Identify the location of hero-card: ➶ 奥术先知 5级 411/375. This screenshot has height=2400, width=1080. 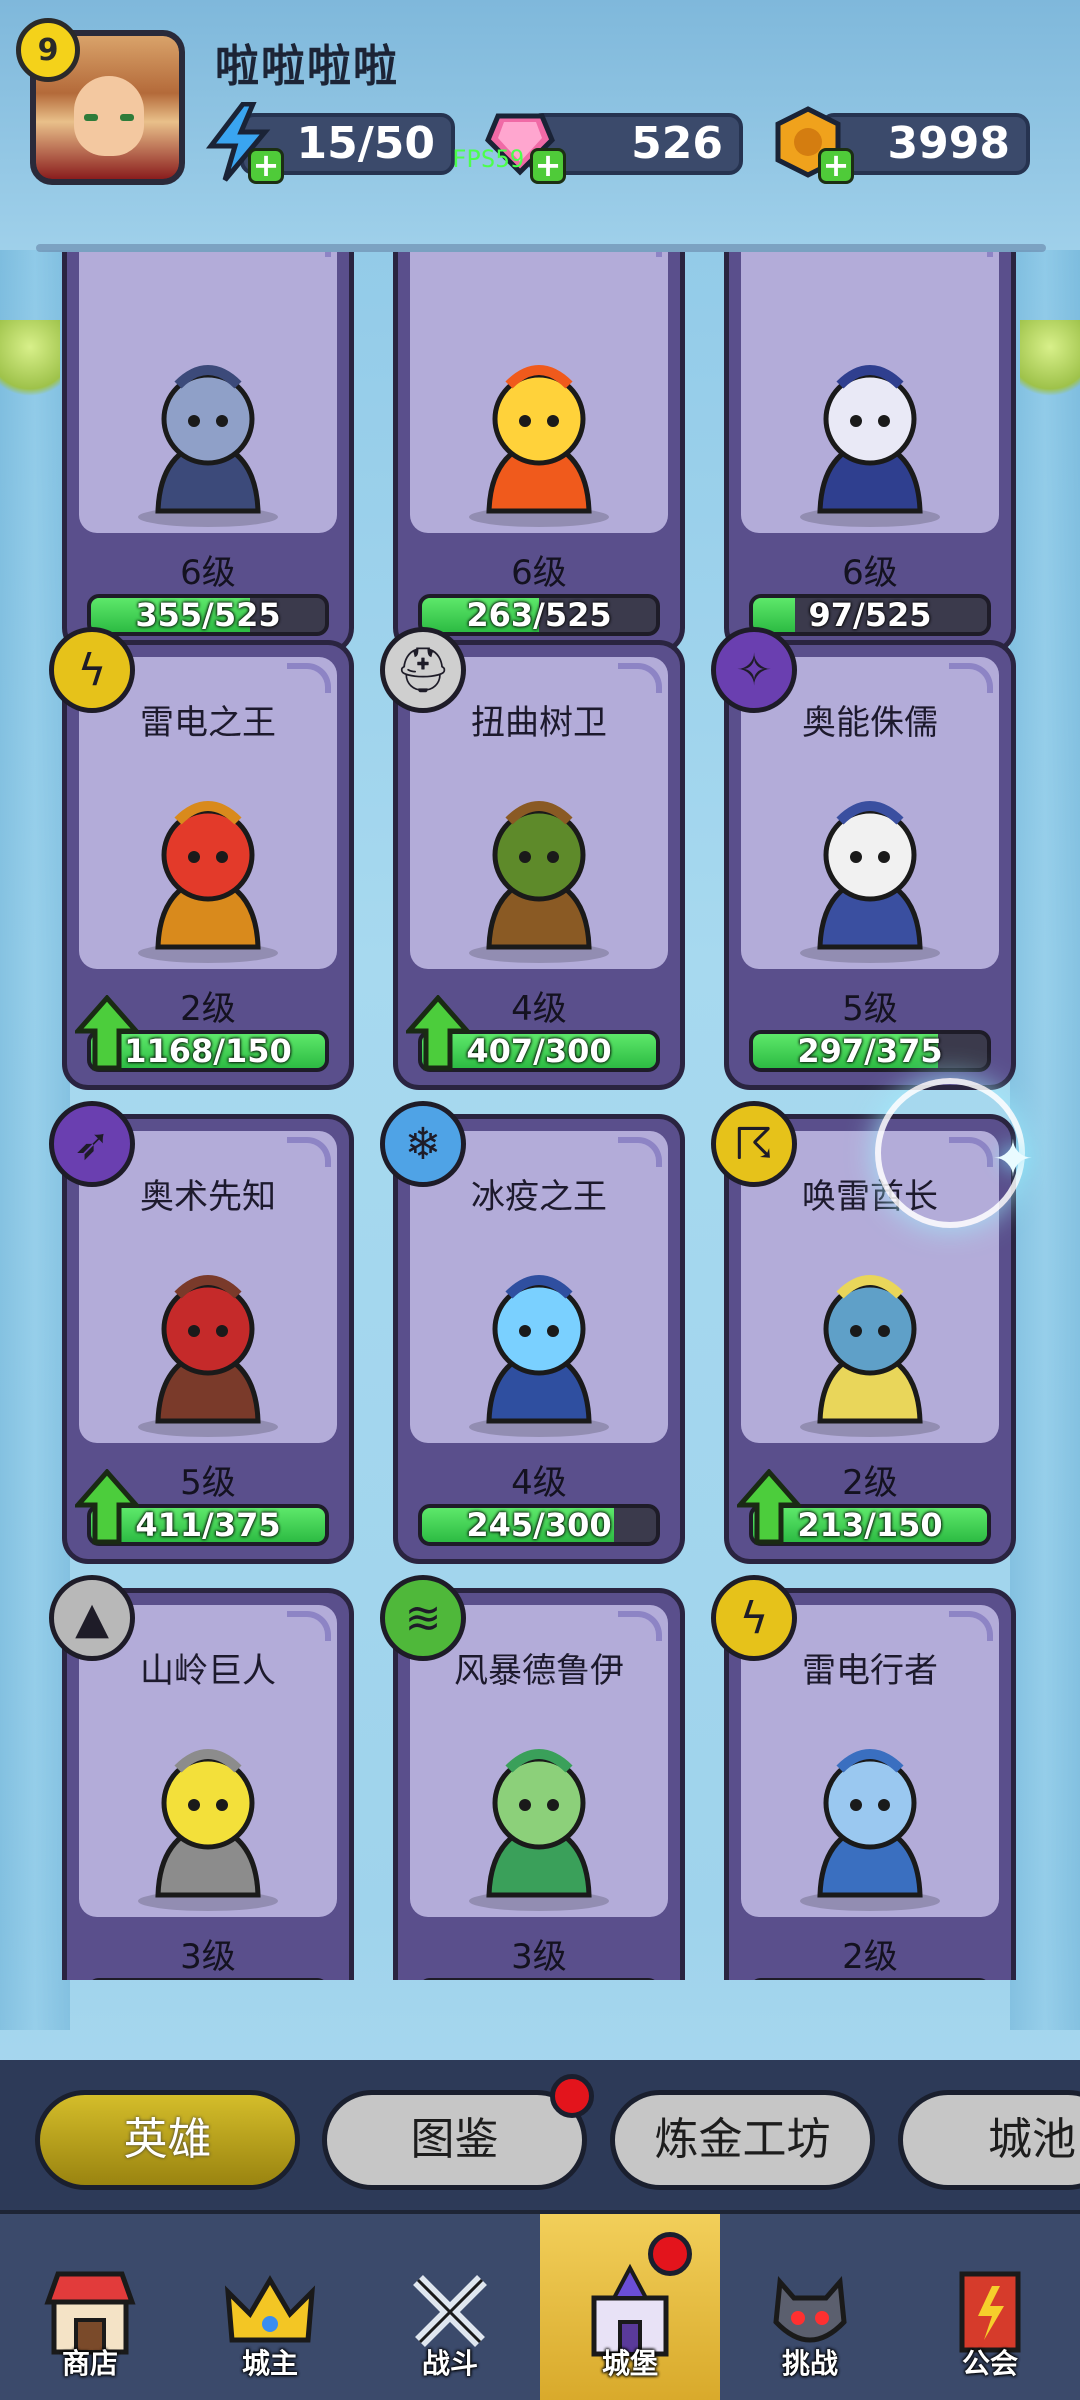
(201, 1332).